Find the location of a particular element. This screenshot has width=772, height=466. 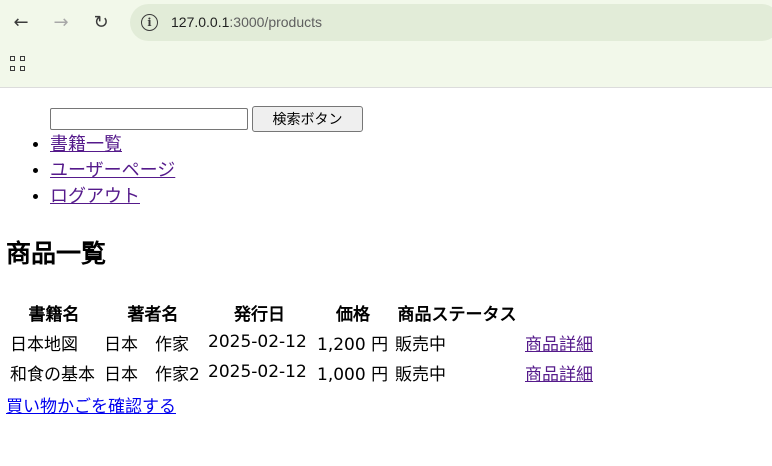

table-row: 日本地図 日本 作家 2025-02-12 1,200 円 販売中 商品詳細 is located at coordinates (307, 342).